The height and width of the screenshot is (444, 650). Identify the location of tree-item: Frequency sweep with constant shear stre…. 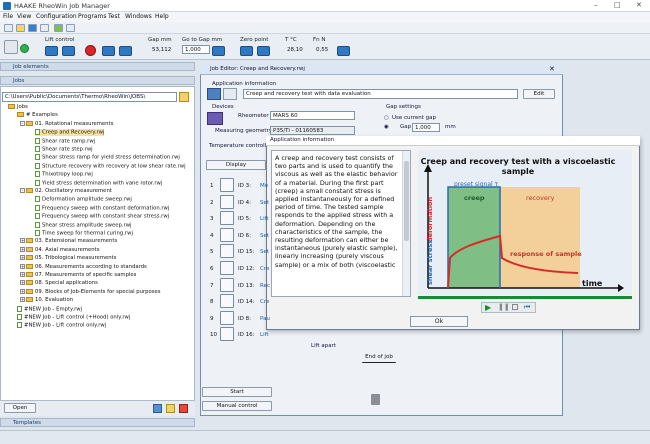
(102, 216).